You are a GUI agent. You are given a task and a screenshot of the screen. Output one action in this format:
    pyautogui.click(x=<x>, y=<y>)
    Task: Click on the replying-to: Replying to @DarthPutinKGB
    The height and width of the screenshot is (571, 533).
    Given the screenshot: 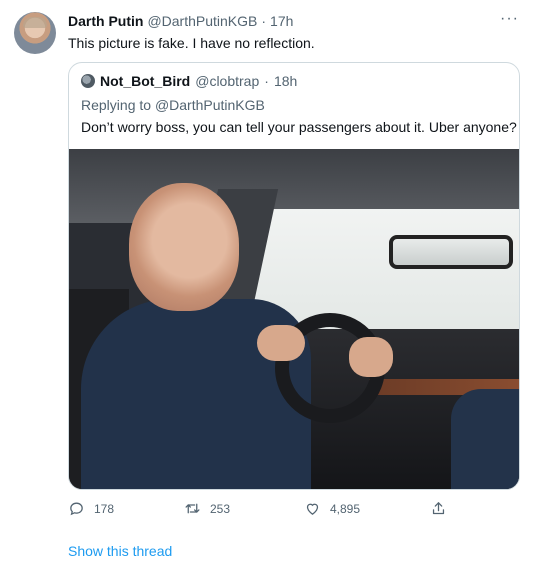 What is the action you would take?
    pyautogui.click(x=173, y=105)
    